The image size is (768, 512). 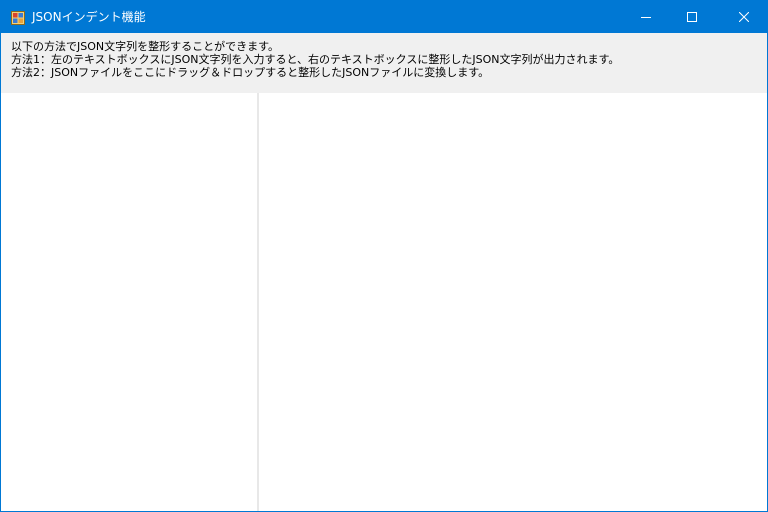 I want to click on title-bar: JSONインデント機能, so click(x=384, y=17).